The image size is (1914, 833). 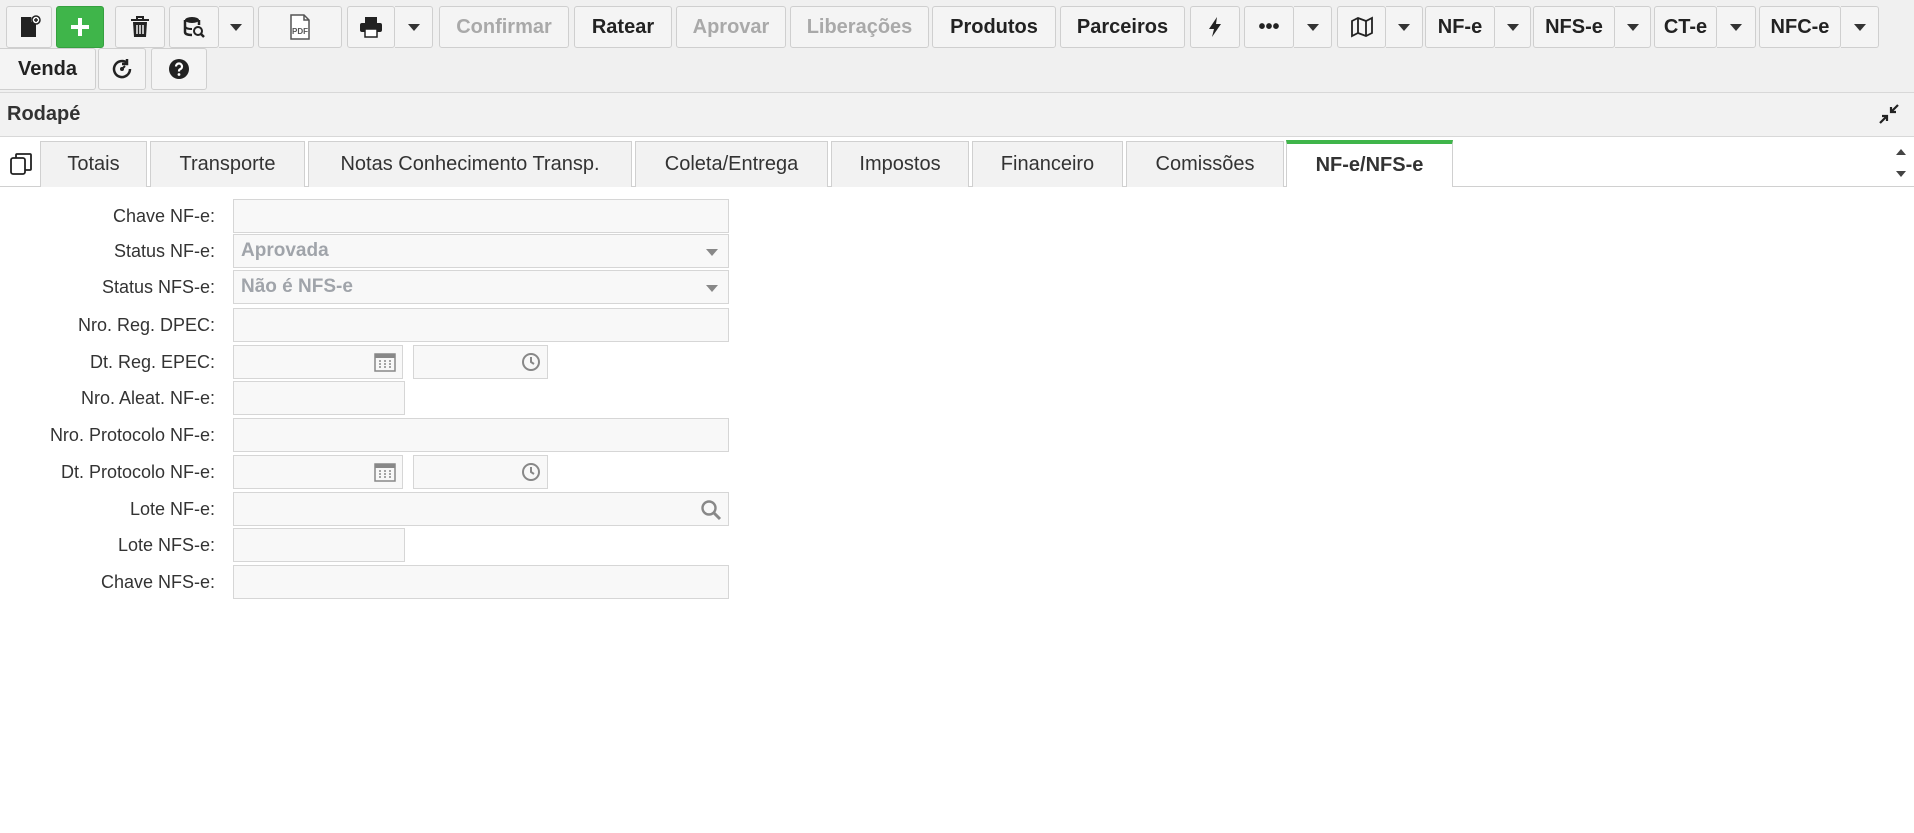 What do you see at coordinates (900, 164) in the screenshot?
I see `tab-impostos: Impostos` at bounding box center [900, 164].